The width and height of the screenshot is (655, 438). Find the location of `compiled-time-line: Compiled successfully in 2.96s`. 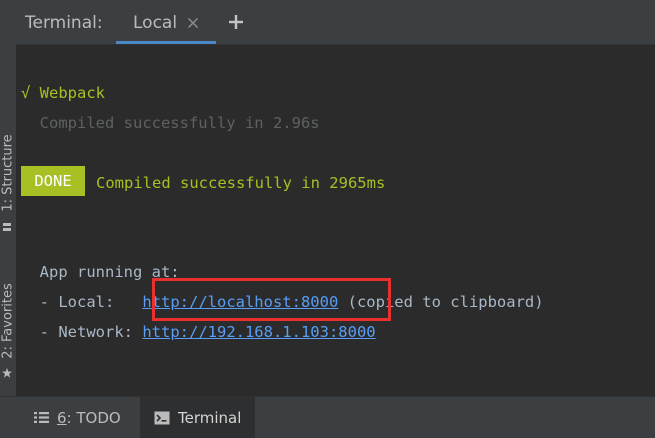

compiled-time-line: Compiled successfully in 2.96s is located at coordinates (170, 123).